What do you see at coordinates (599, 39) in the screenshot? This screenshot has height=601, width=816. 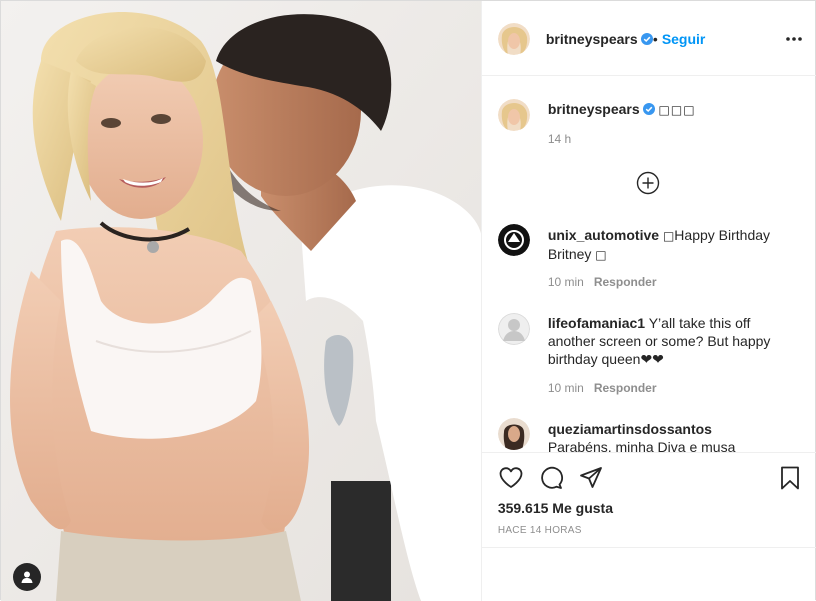 I see `author-username: britneyspears` at bounding box center [599, 39].